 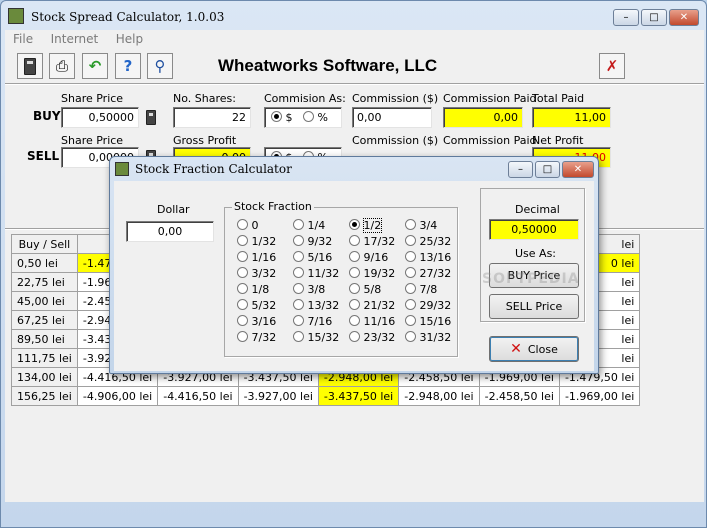 What do you see at coordinates (198, 396) in the screenshot?
I see `table-cell: -4.416,50 lei` at bounding box center [198, 396].